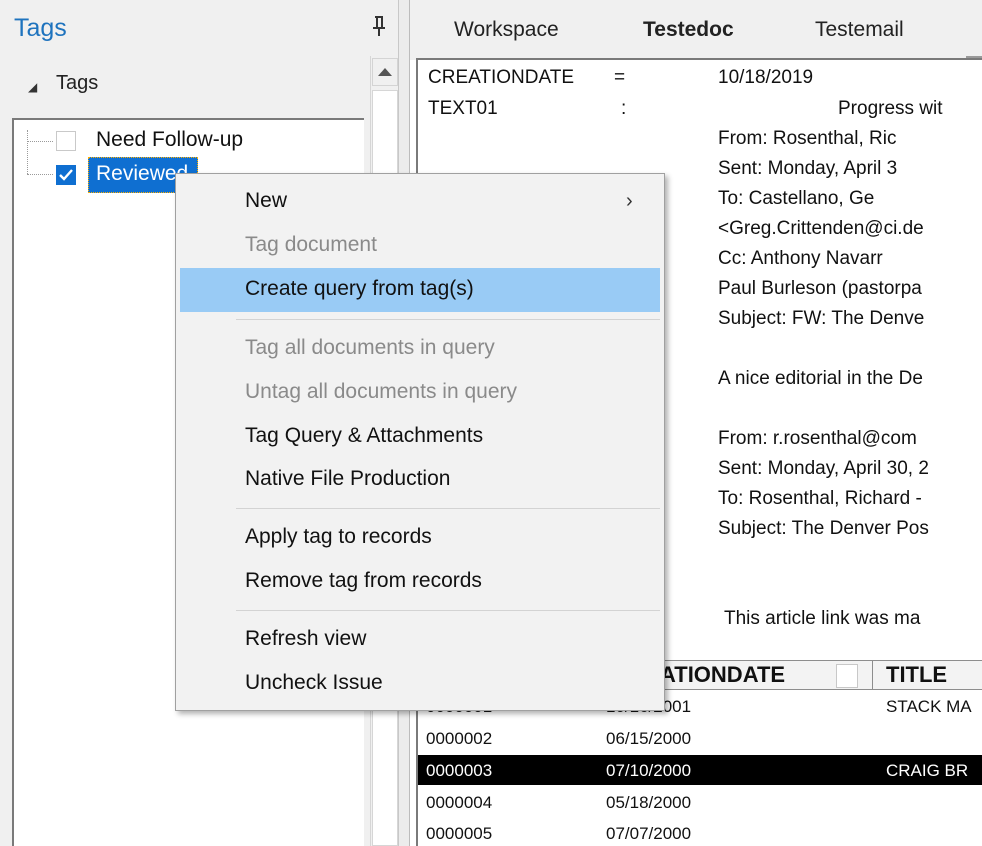 This screenshot has height=846, width=982. Describe the element at coordinates (338, 537) in the screenshot. I see `menu-item-apply-tag: Apply tag to records` at that location.